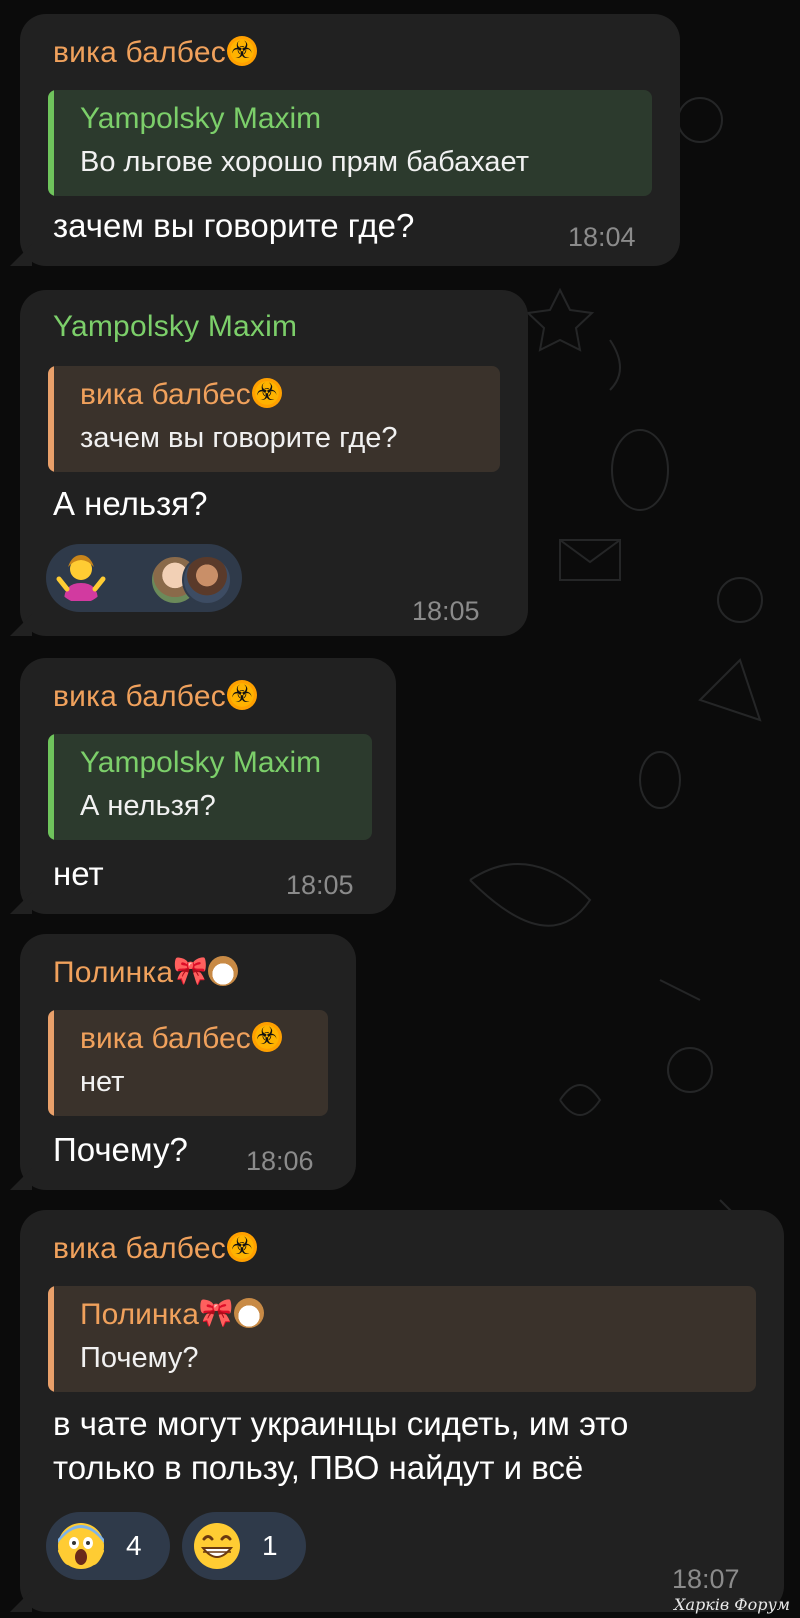 The image size is (800, 1618). Describe the element at coordinates (602, 237) in the screenshot. I see `message-time: 18:04` at that location.